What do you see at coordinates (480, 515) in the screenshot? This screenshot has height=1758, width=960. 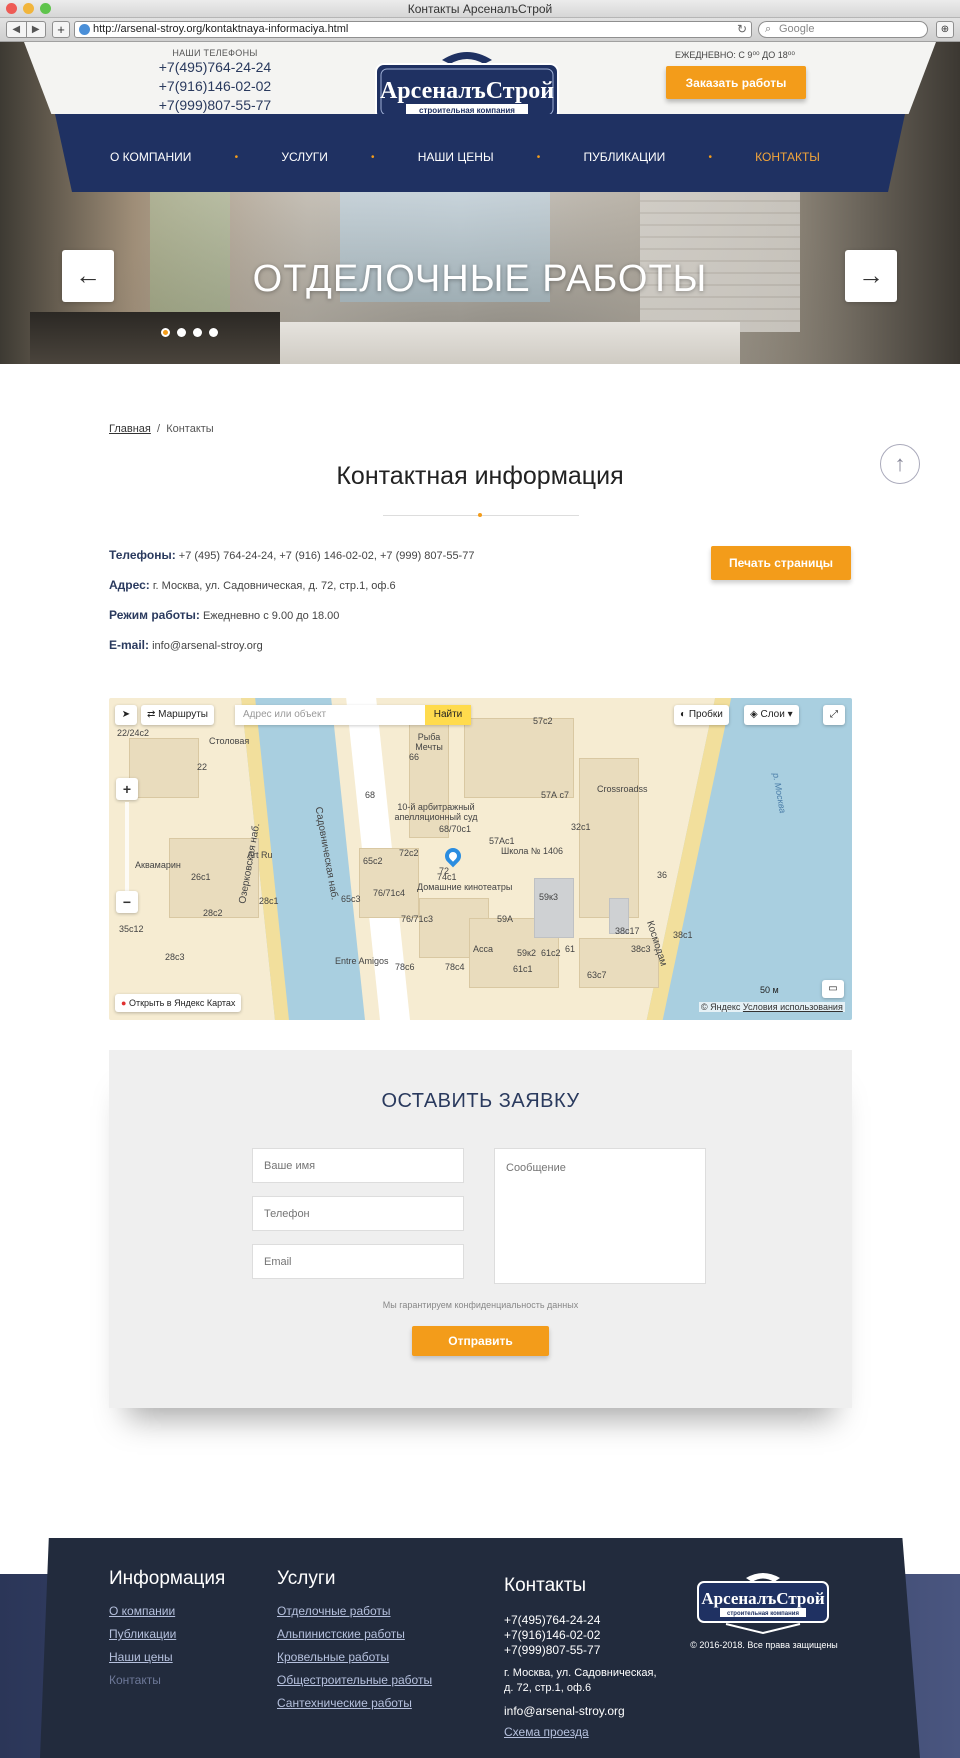 I see `divider-dot` at bounding box center [480, 515].